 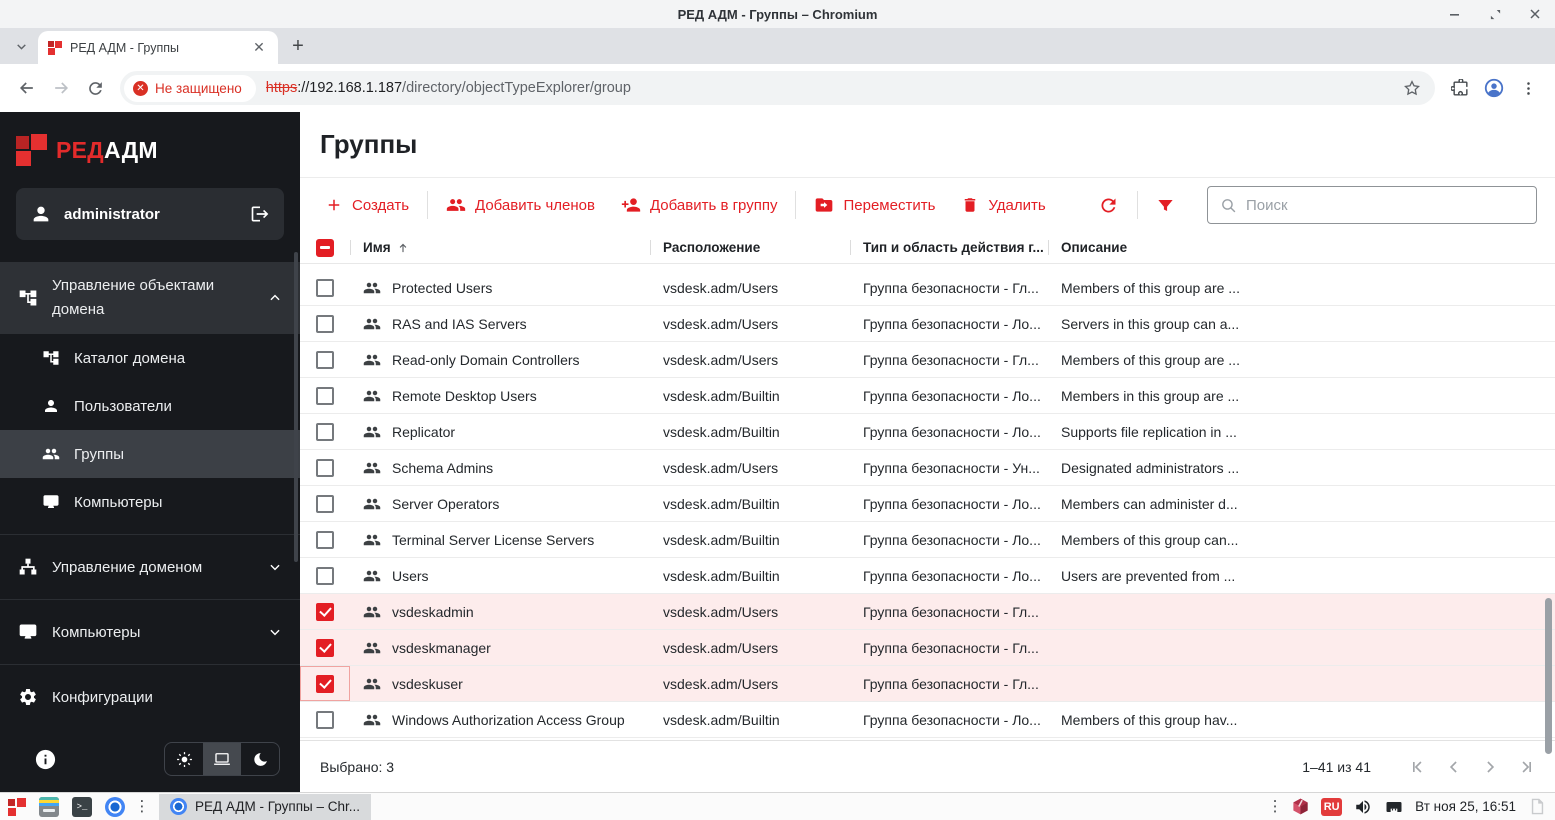 I want to click on column-header-location: Расположение, so click(x=750, y=247).